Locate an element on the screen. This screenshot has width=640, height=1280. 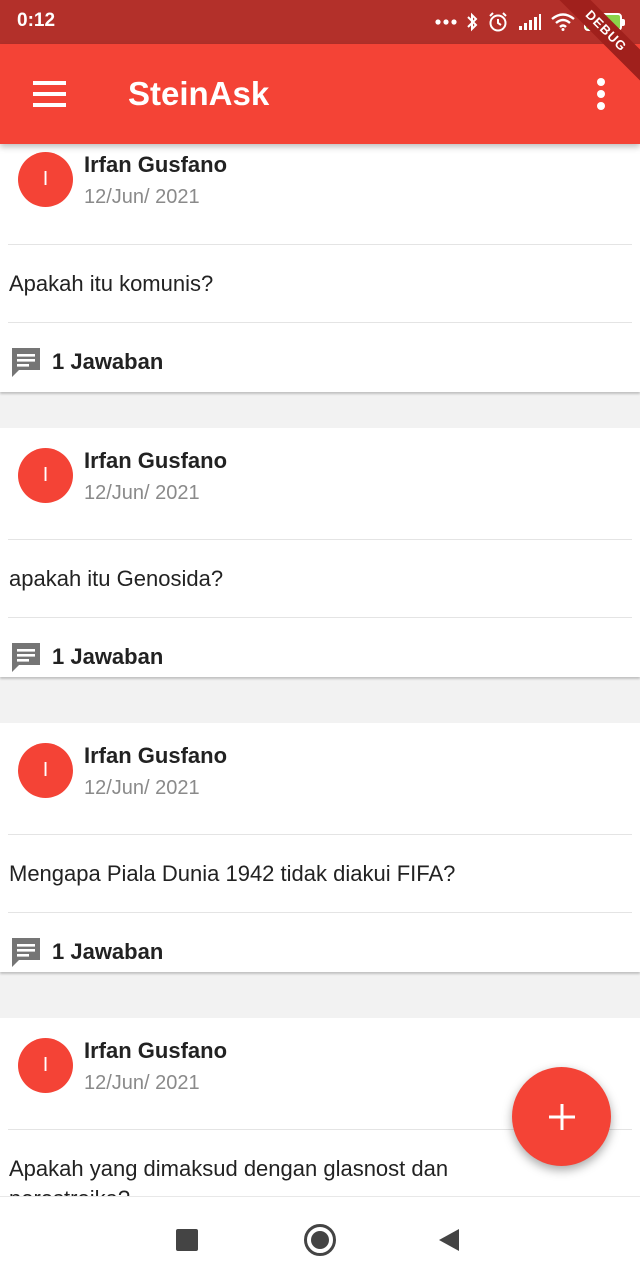
recent-apps-icon is located at coordinates (187, 1240).